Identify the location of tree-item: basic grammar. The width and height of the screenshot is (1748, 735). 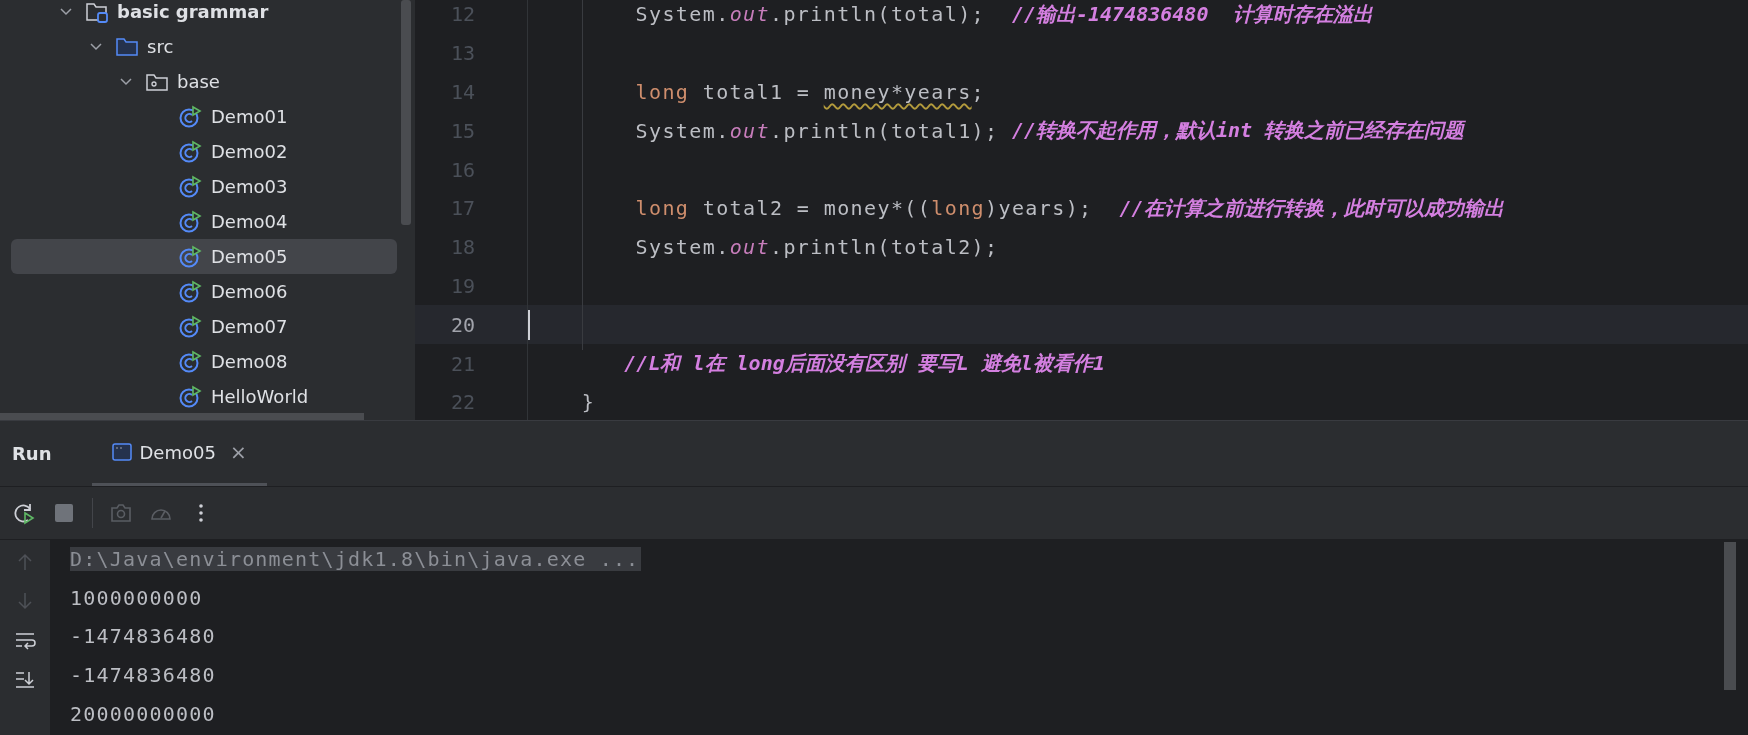
(204, 14).